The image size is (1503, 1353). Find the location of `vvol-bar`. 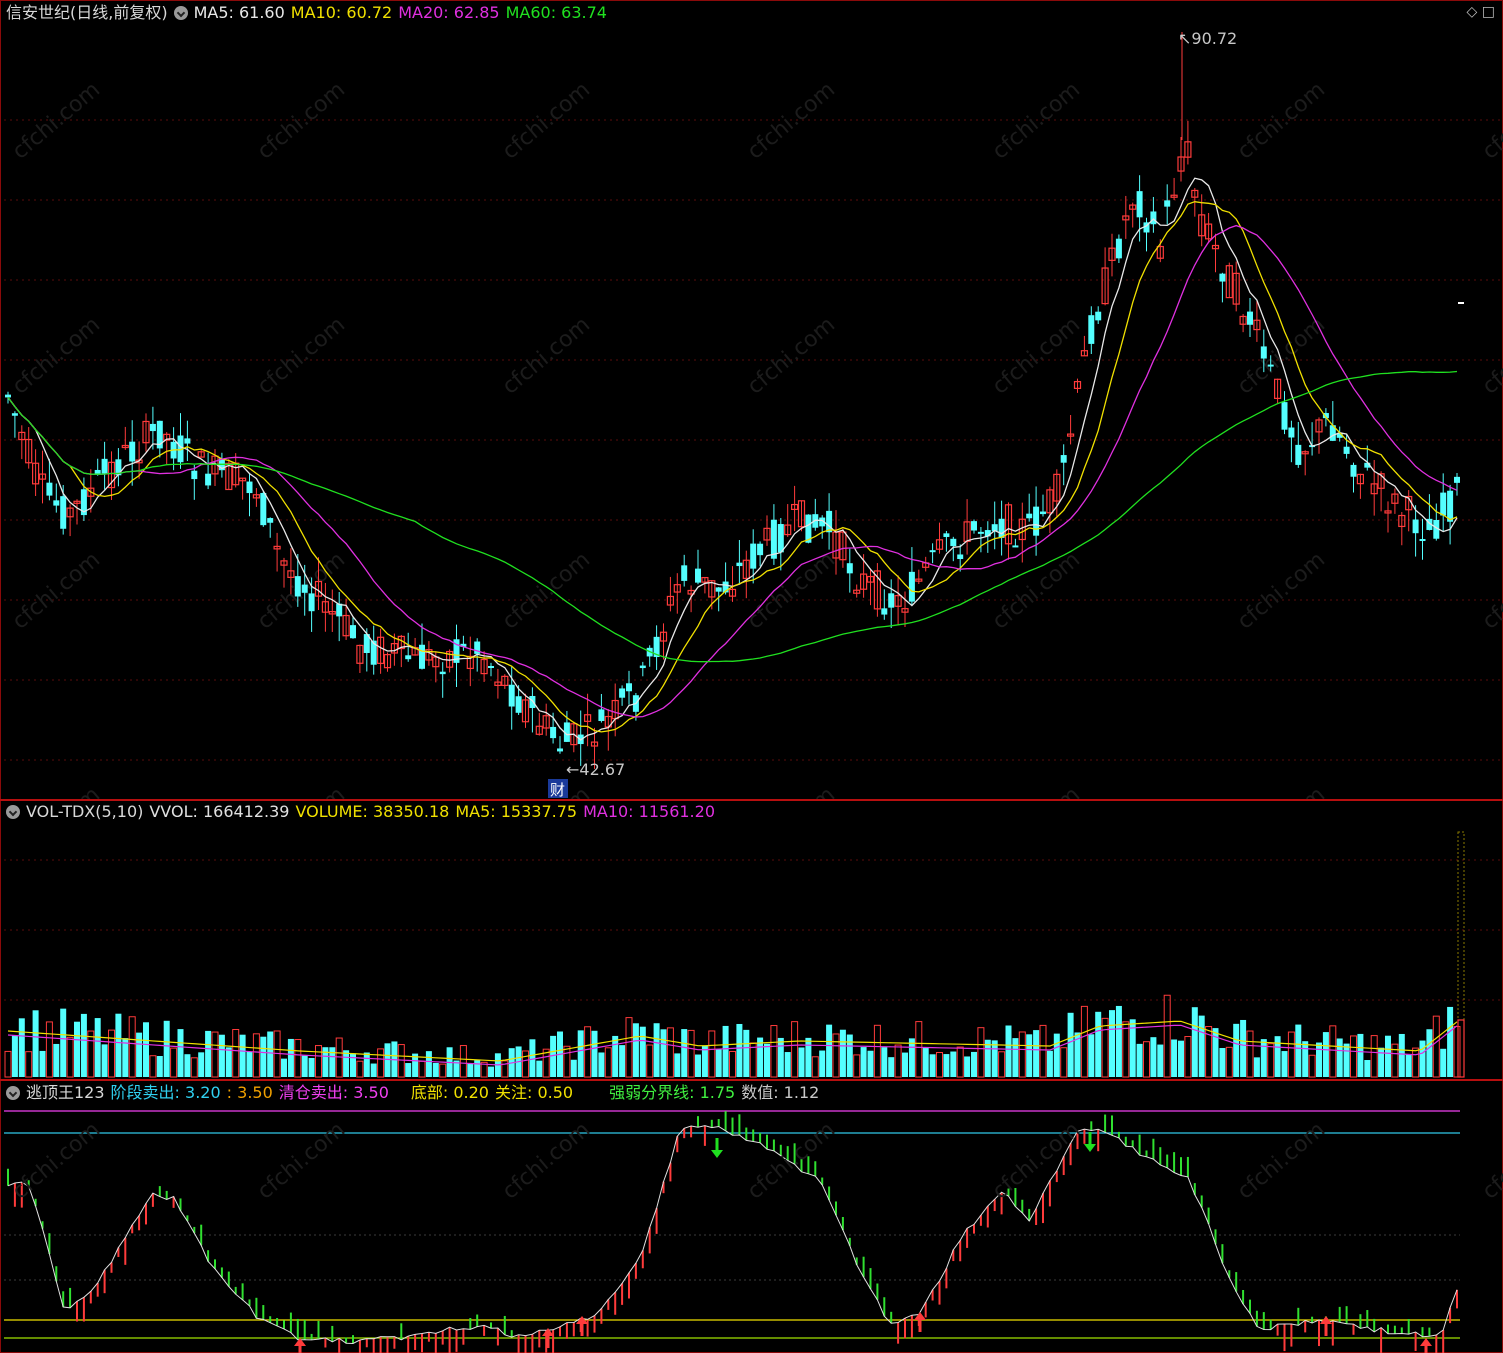

vvol-bar is located at coordinates (1461, 954).